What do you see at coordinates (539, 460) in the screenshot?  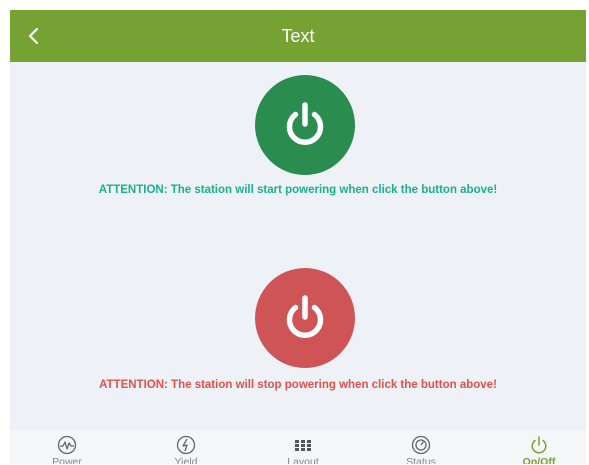 I see `tab-label: On/Off` at bounding box center [539, 460].